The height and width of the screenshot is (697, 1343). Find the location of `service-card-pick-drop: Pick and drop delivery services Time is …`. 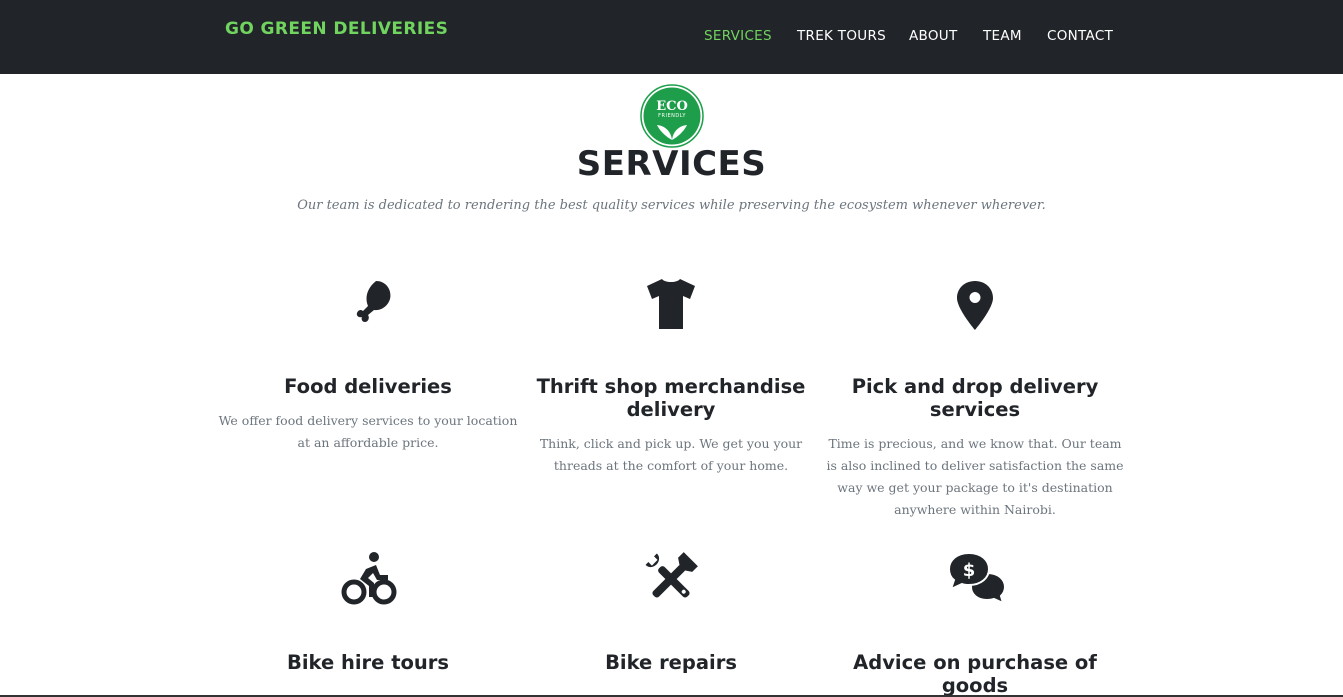

service-card-pick-drop: Pick and drop delivery services Time is … is located at coordinates (975, 397).